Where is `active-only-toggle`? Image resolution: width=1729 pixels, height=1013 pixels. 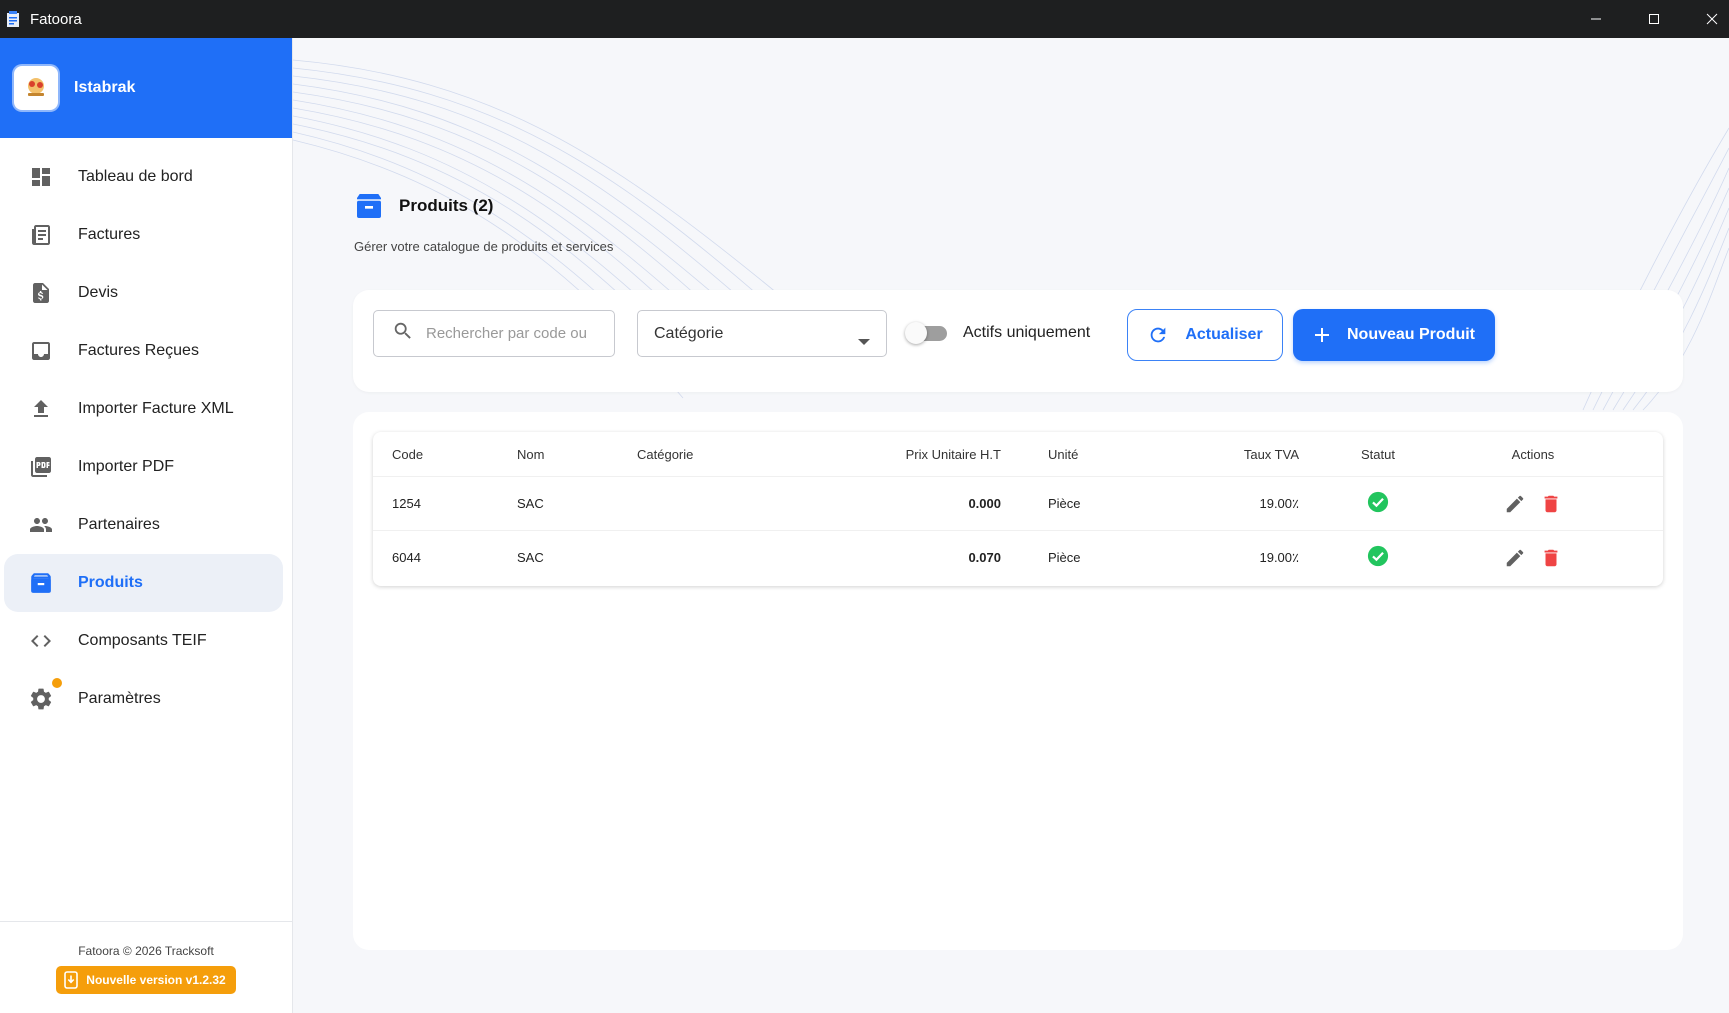
active-only-toggle is located at coordinates (927, 333).